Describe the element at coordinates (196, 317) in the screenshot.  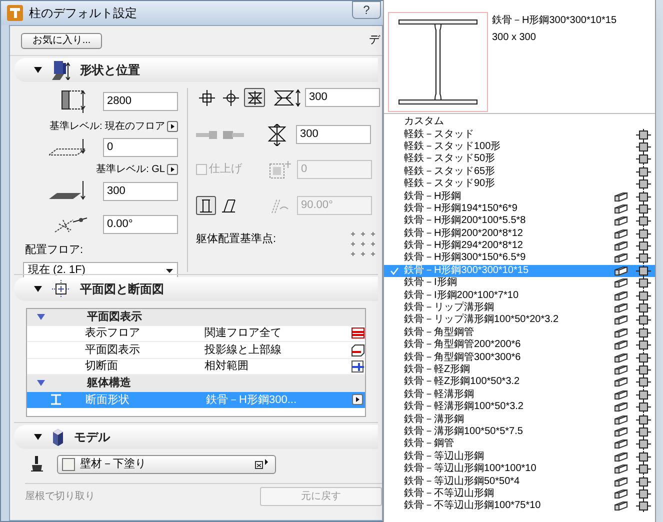
I see `tree-group-row: 平面図表示` at that location.